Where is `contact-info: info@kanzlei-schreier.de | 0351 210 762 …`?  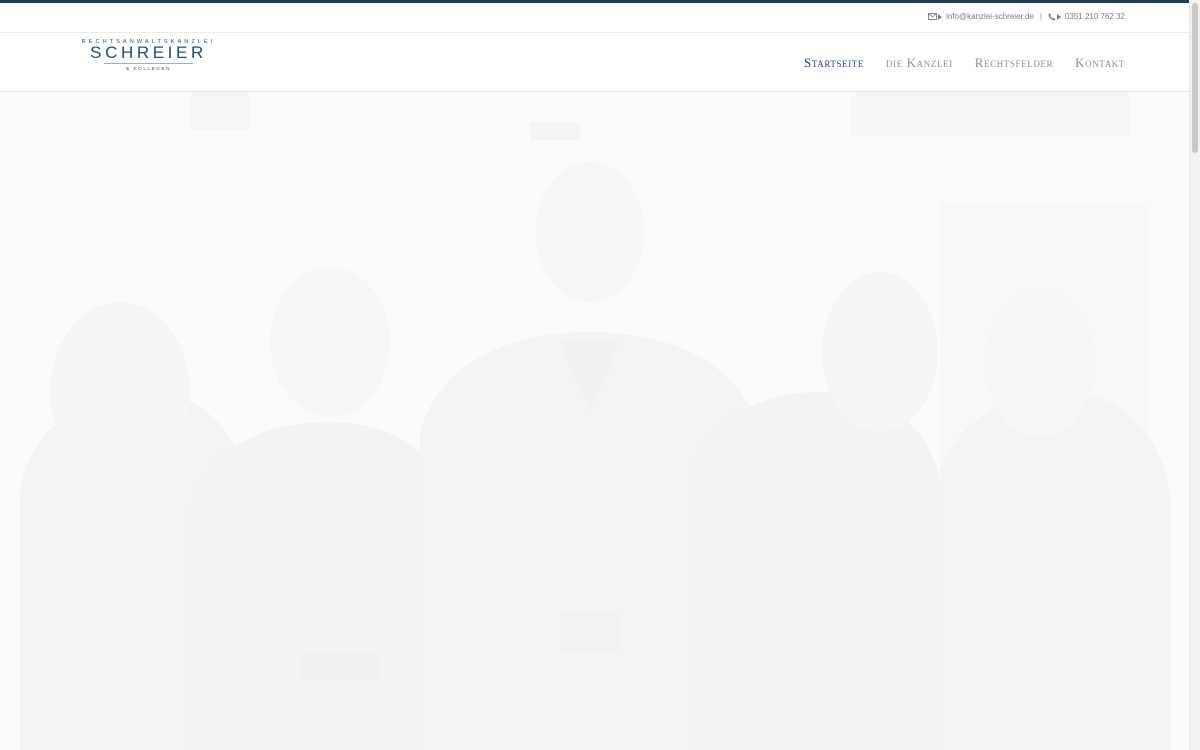 contact-info: info@kanzlei-schreier.de | 0351 210 762 … is located at coordinates (1026, 16).